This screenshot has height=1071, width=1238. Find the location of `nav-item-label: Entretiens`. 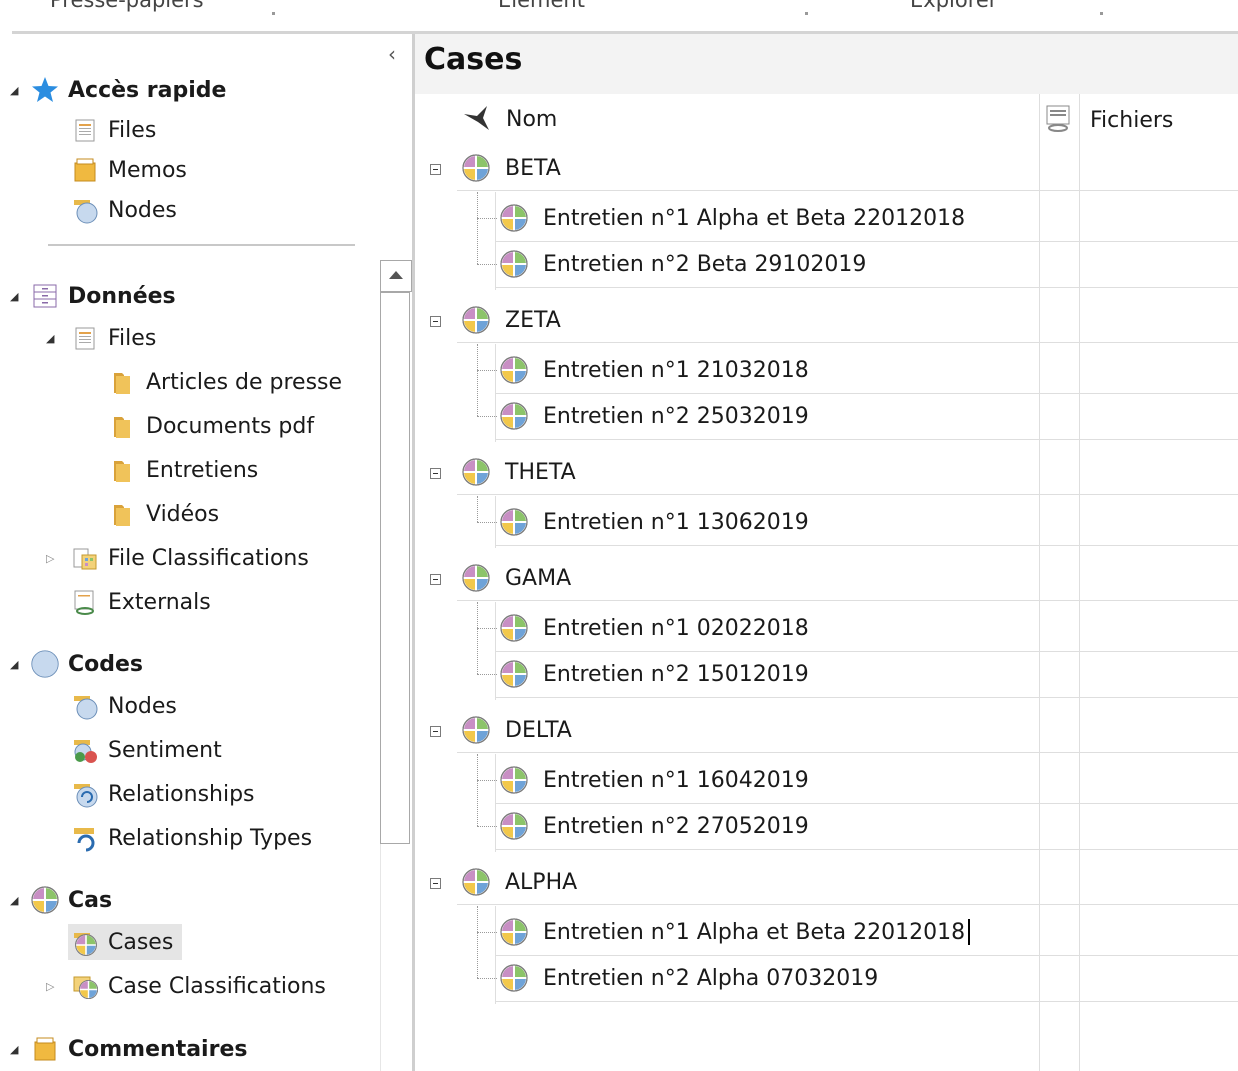

nav-item-label: Entretiens is located at coordinates (202, 470).